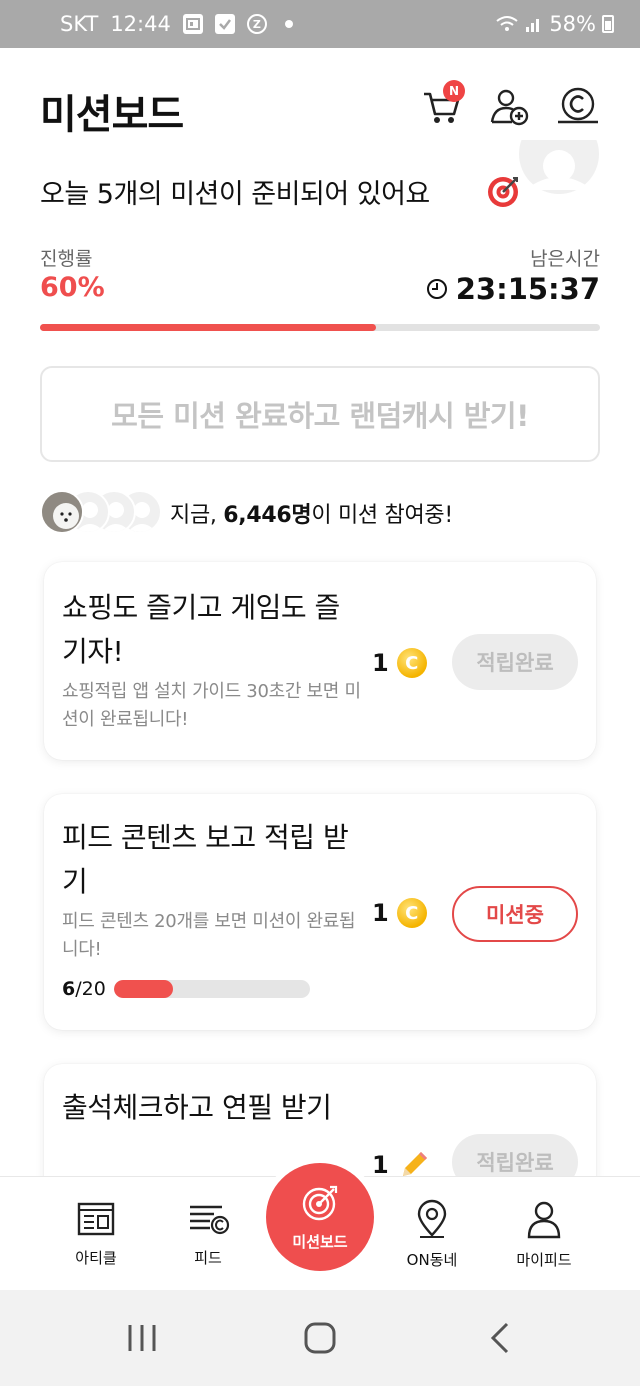  Describe the element at coordinates (510, 106) in the screenshot. I see `add-friend-icon` at that location.